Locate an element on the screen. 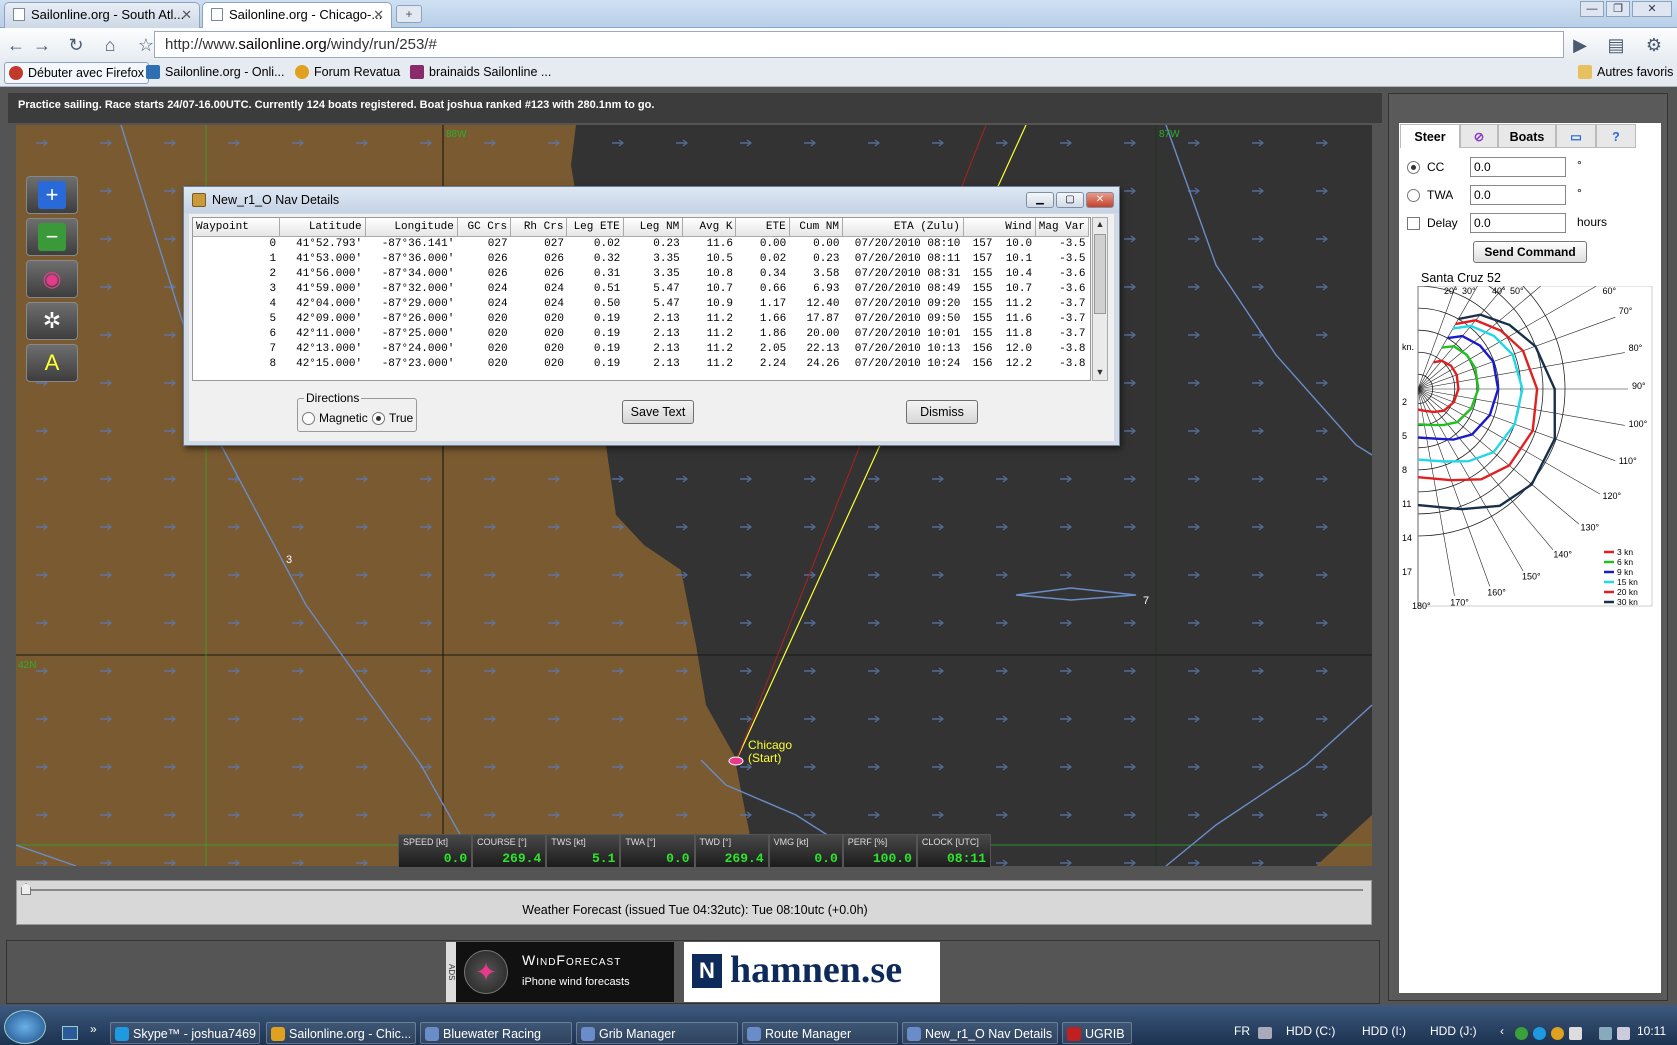 The image size is (1677, 1045). language-indicator: FR is located at coordinates (1242, 1031).